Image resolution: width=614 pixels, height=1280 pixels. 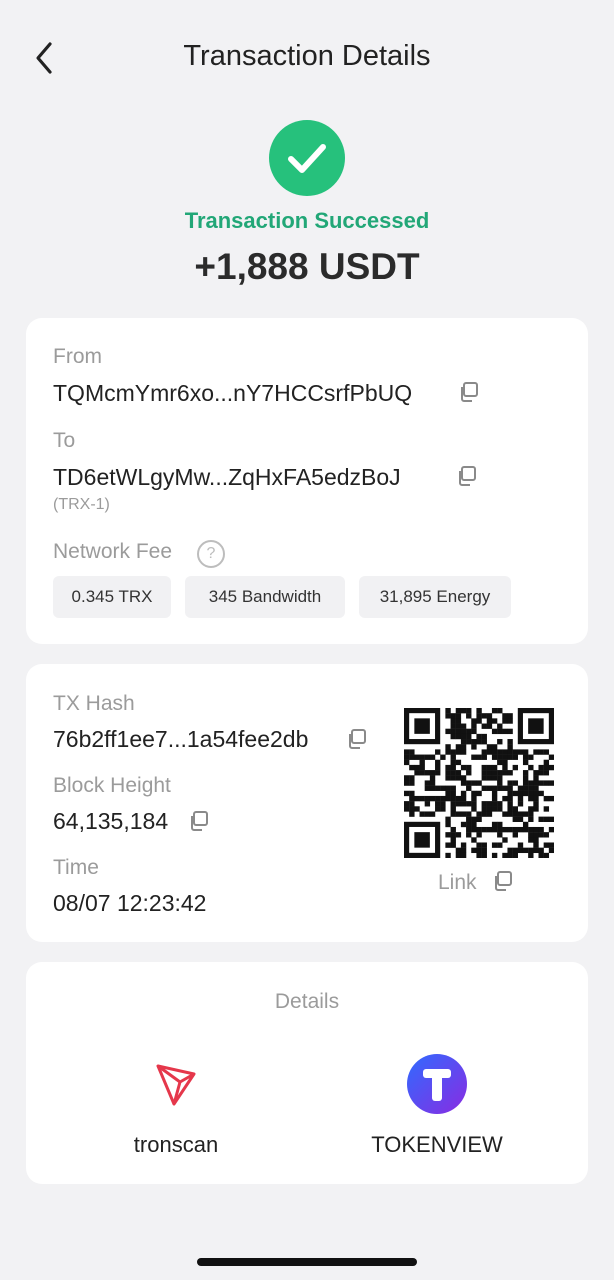 What do you see at coordinates (307, 158) in the screenshot?
I see `success-check-icon` at bounding box center [307, 158].